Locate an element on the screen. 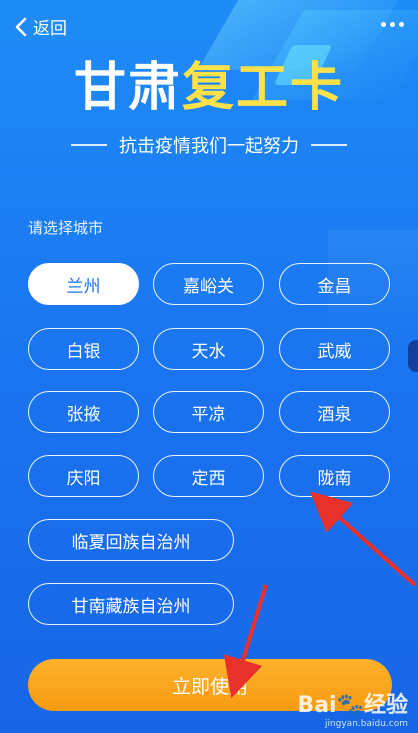 This screenshot has height=733, width=418. city-option: 金昌 is located at coordinates (334, 284).